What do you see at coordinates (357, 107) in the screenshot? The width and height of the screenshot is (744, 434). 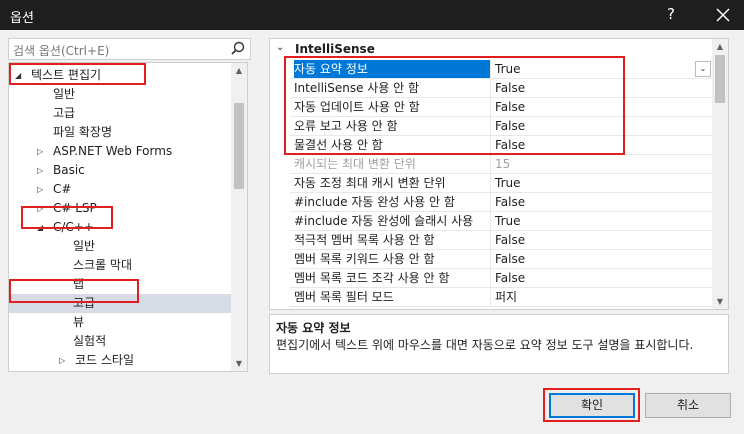 I see `property-name: 자동 업데이트 사용 안 함` at bounding box center [357, 107].